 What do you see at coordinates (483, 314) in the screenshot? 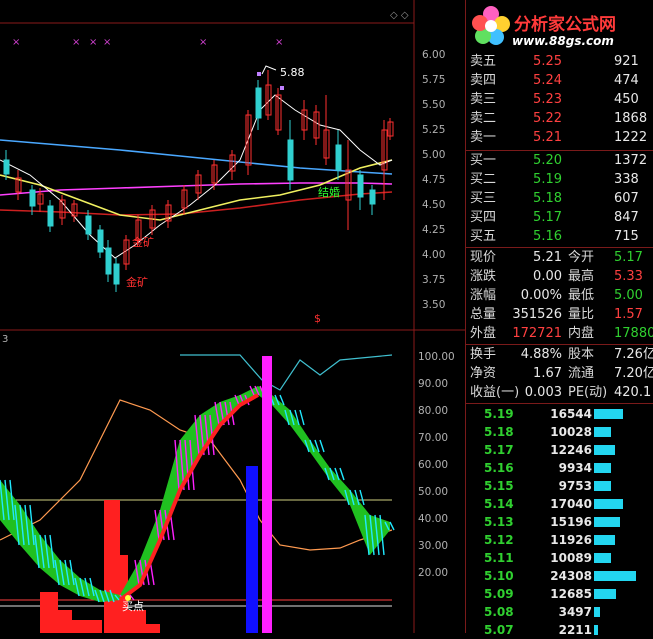
I see `row-label: 总量` at bounding box center [483, 314].